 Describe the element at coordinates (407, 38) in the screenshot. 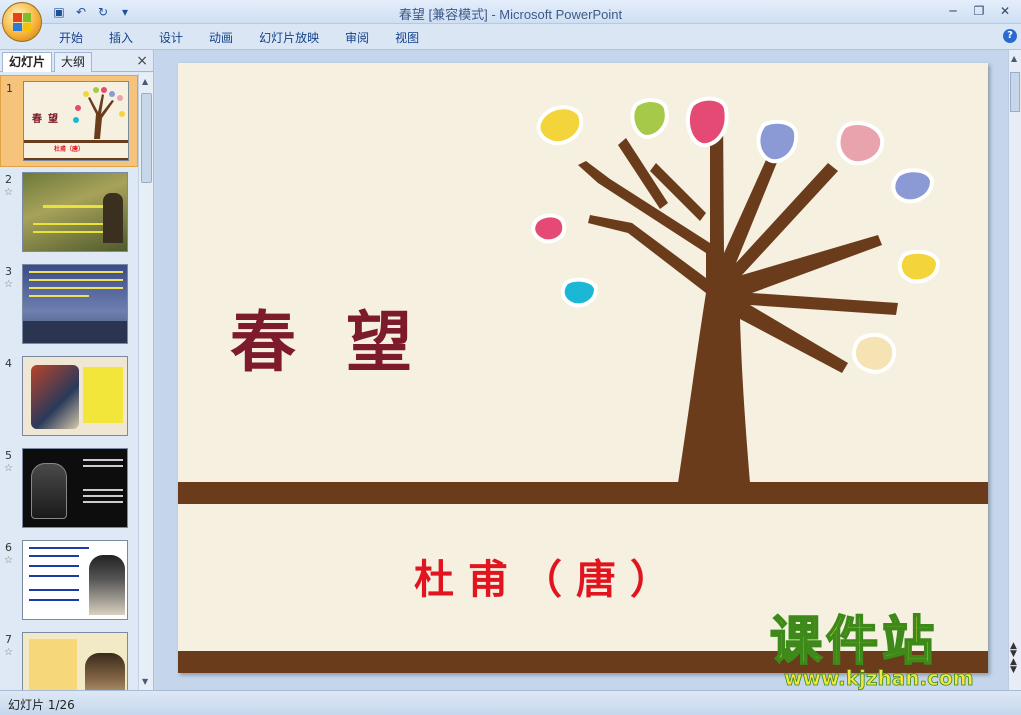

I see `tab-view: 视图` at that location.